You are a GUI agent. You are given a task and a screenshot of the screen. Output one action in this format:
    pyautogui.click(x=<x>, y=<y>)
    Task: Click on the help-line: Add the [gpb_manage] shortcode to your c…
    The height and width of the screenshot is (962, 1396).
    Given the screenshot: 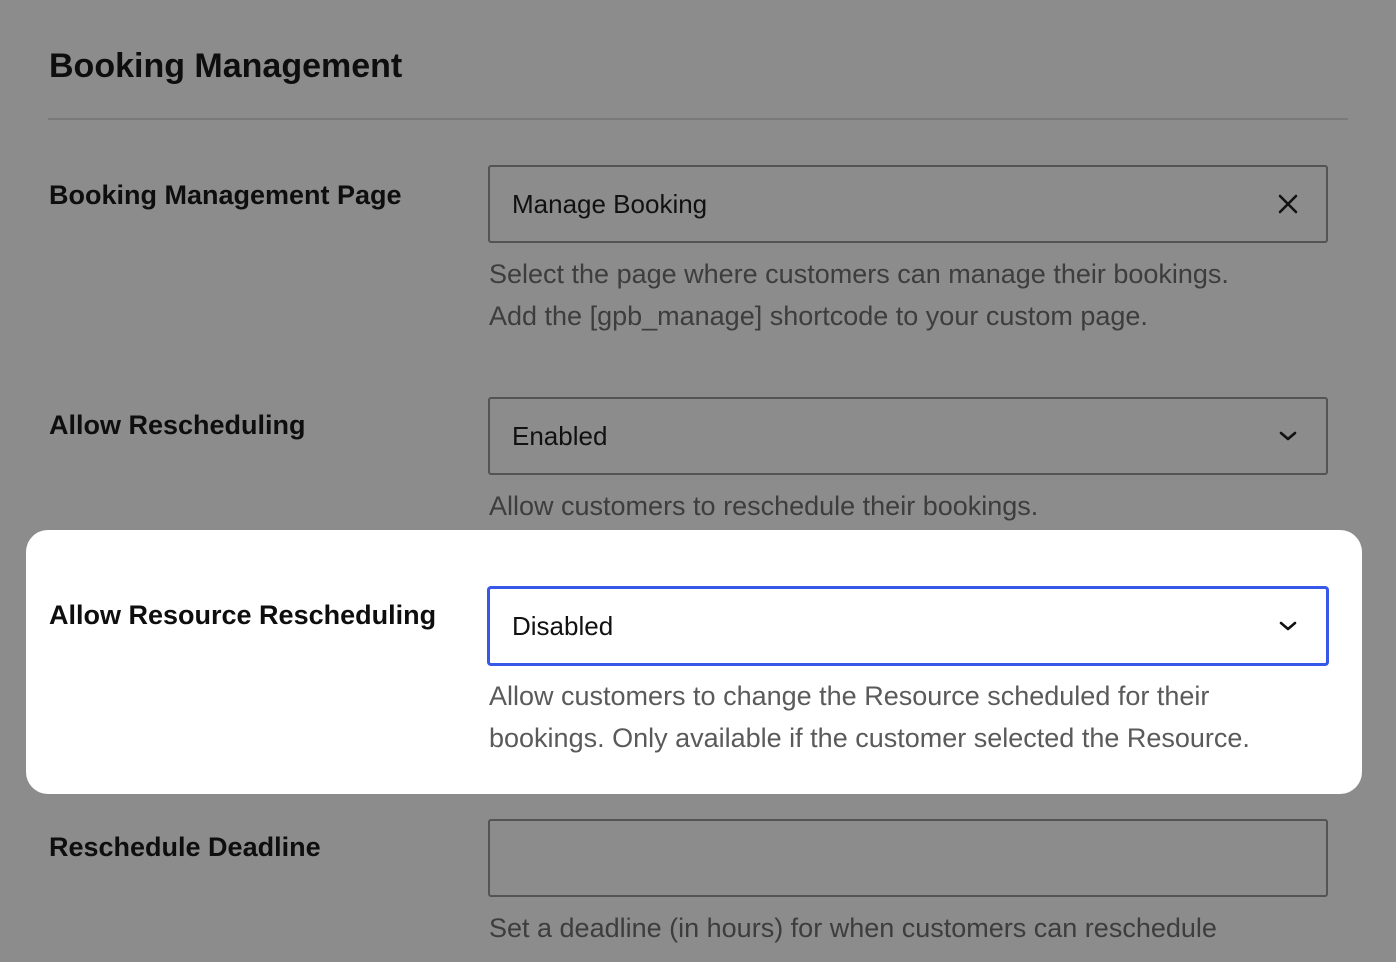 What is the action you would take?
    pyautogui.click(x=818, y=316)
    